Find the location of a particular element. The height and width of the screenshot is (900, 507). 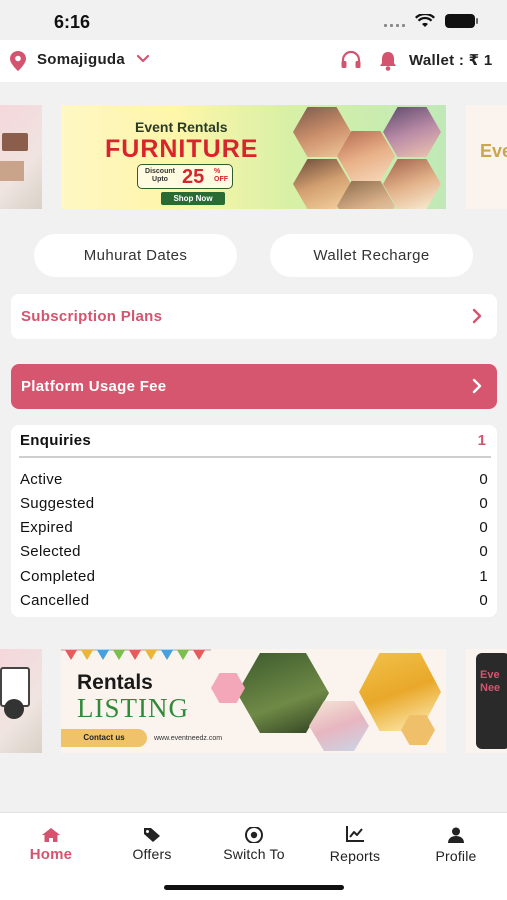

tab-label: Offers is located at coordinates (152, 854).